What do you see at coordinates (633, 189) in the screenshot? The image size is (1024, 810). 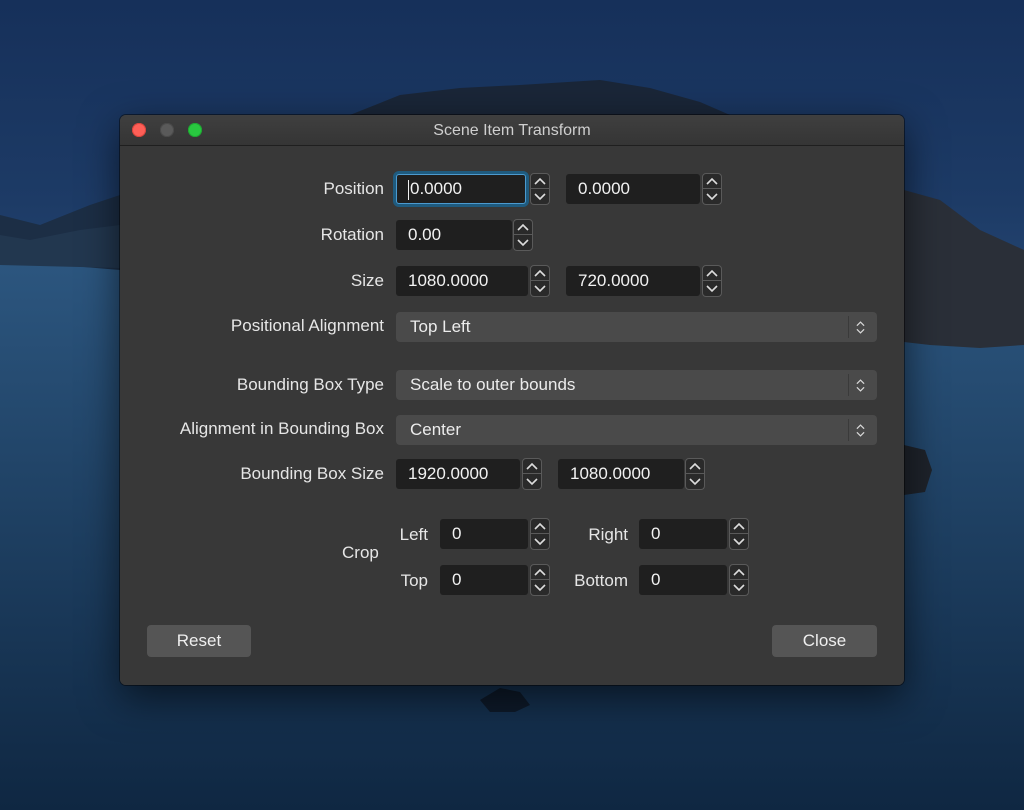 I see `position-y-input: 0.0000` at bounding box center [633, 189].